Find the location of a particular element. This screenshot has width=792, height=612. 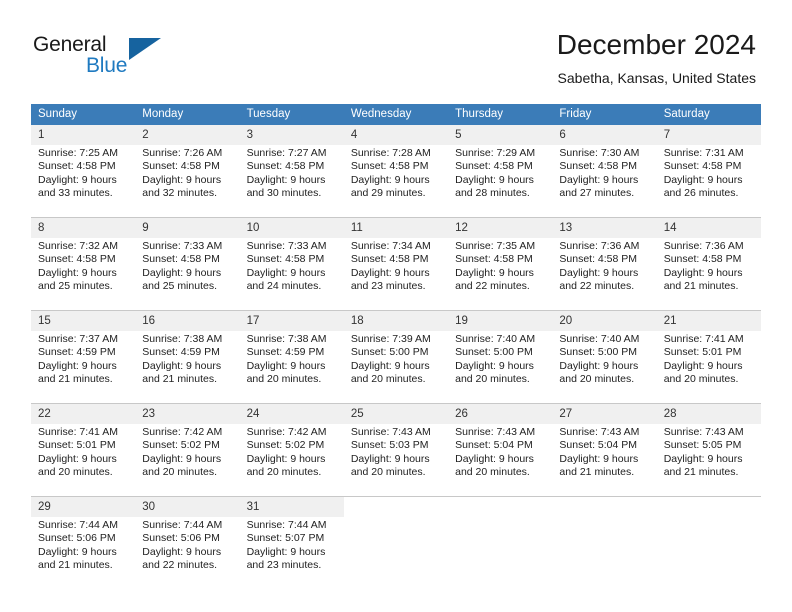

day-number: 10 is located at coordinates (291, 227).